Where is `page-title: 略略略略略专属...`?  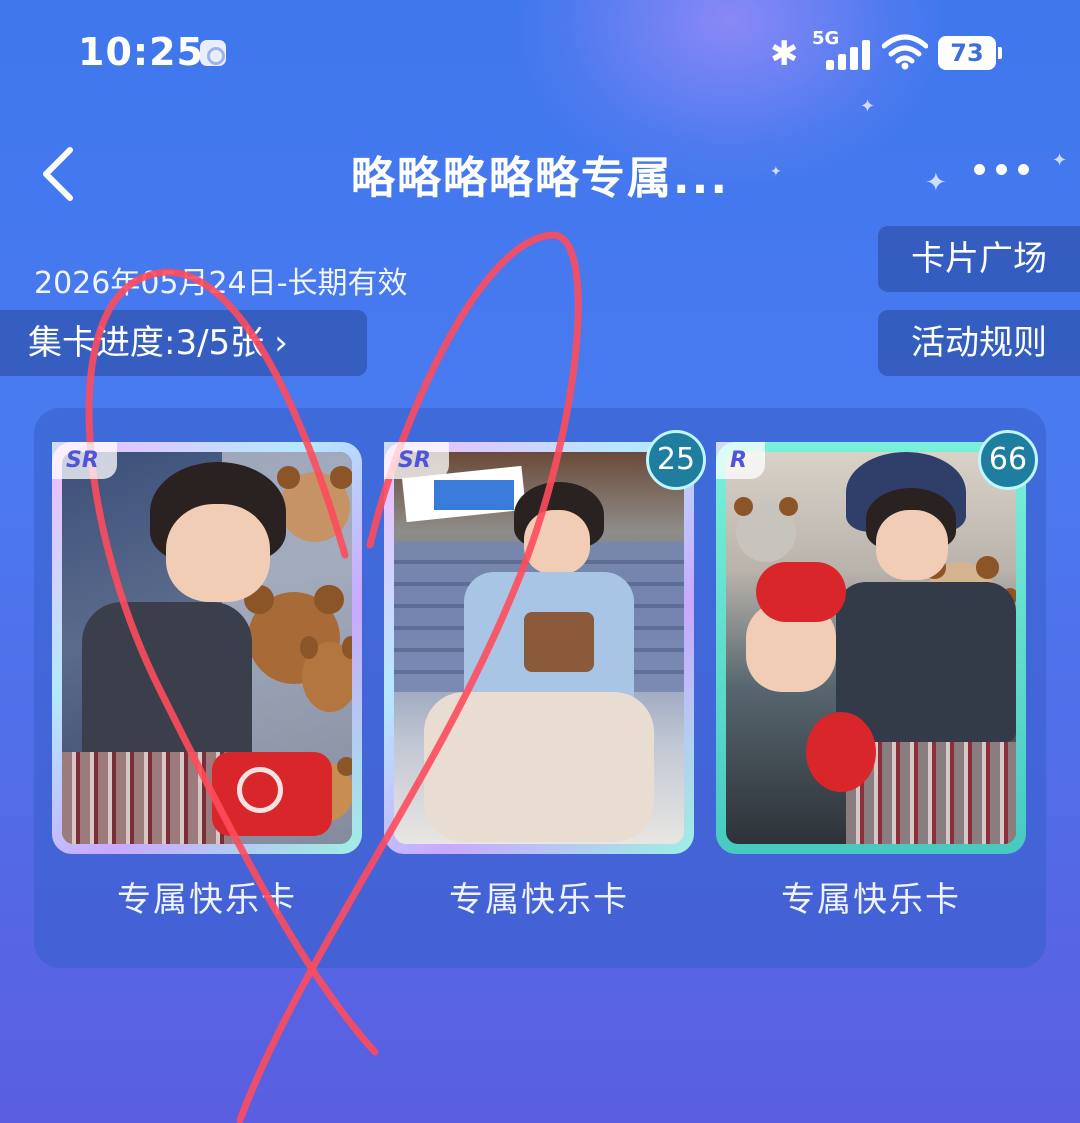 page-title: 略略略略略专属... is located at coordinates (540, 178).